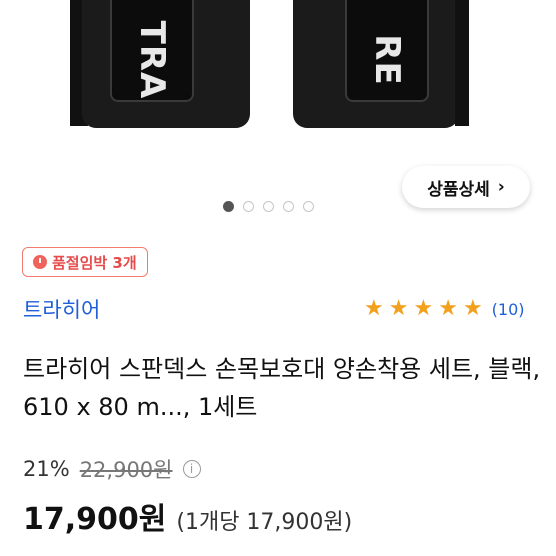 The image size is (556, 556). What do you see at coordinates (387, 60) in the screenshot?
I see `patch-text-right: RE` at bounding box center [387, 60].